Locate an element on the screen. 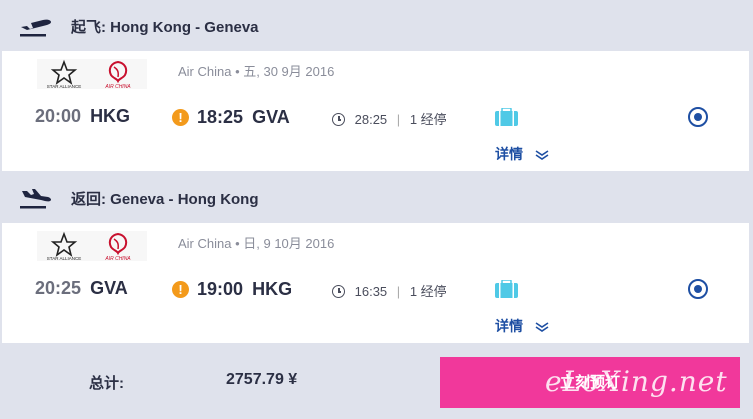 This screenshot has height=419, width=753. book-now-button: 立刻预订 is located at coordinates (590, 382).